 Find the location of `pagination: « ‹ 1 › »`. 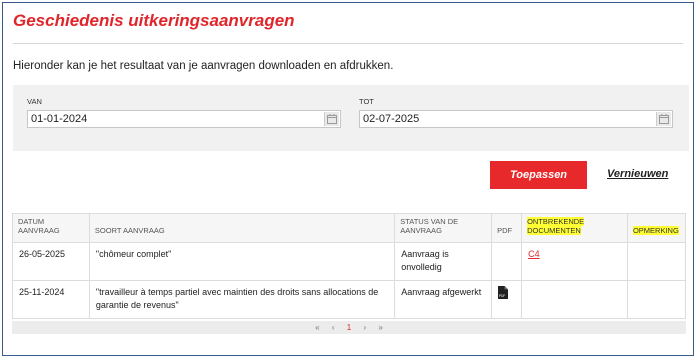

pagination: « ‹ 1 › » is located at coordinates (349, 327).